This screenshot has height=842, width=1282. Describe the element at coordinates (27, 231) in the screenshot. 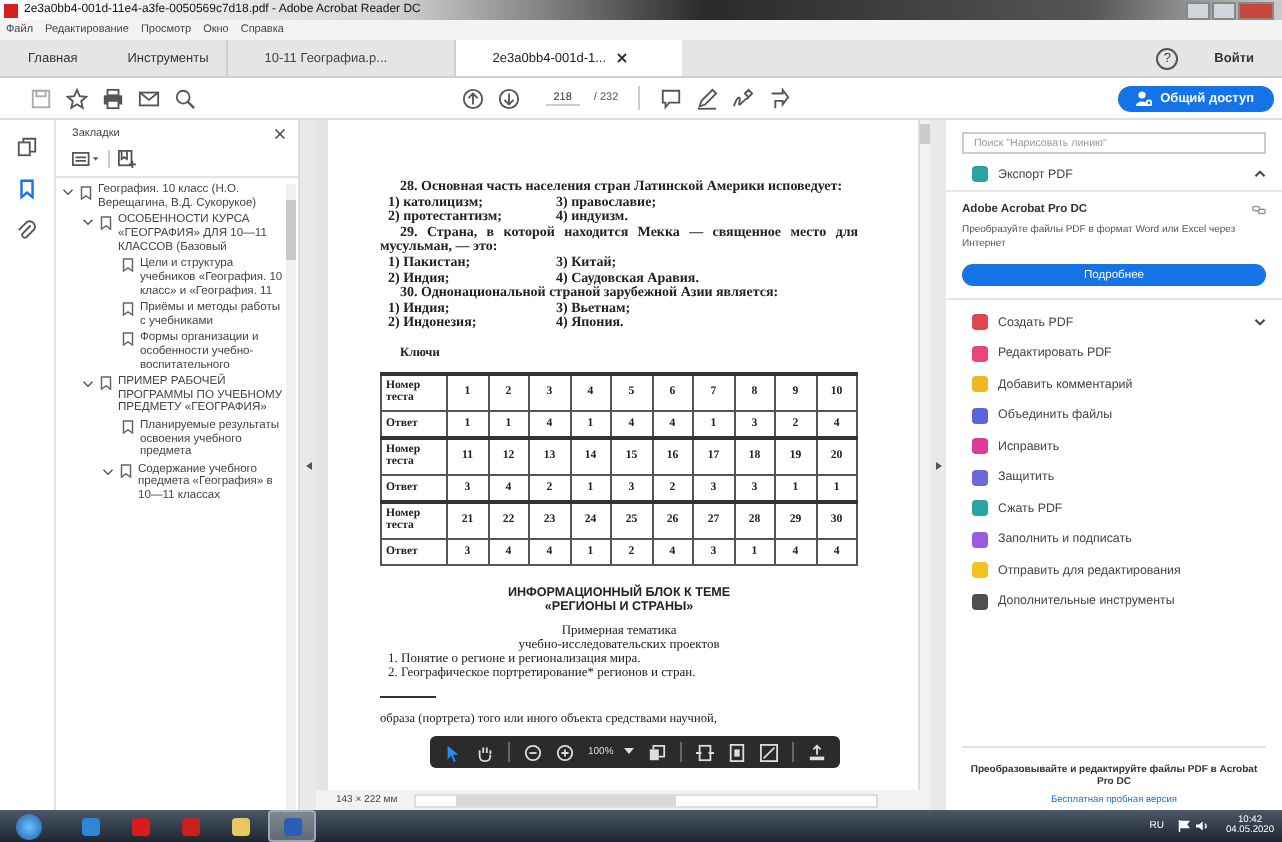

I see `paperclip-icon` at that location.